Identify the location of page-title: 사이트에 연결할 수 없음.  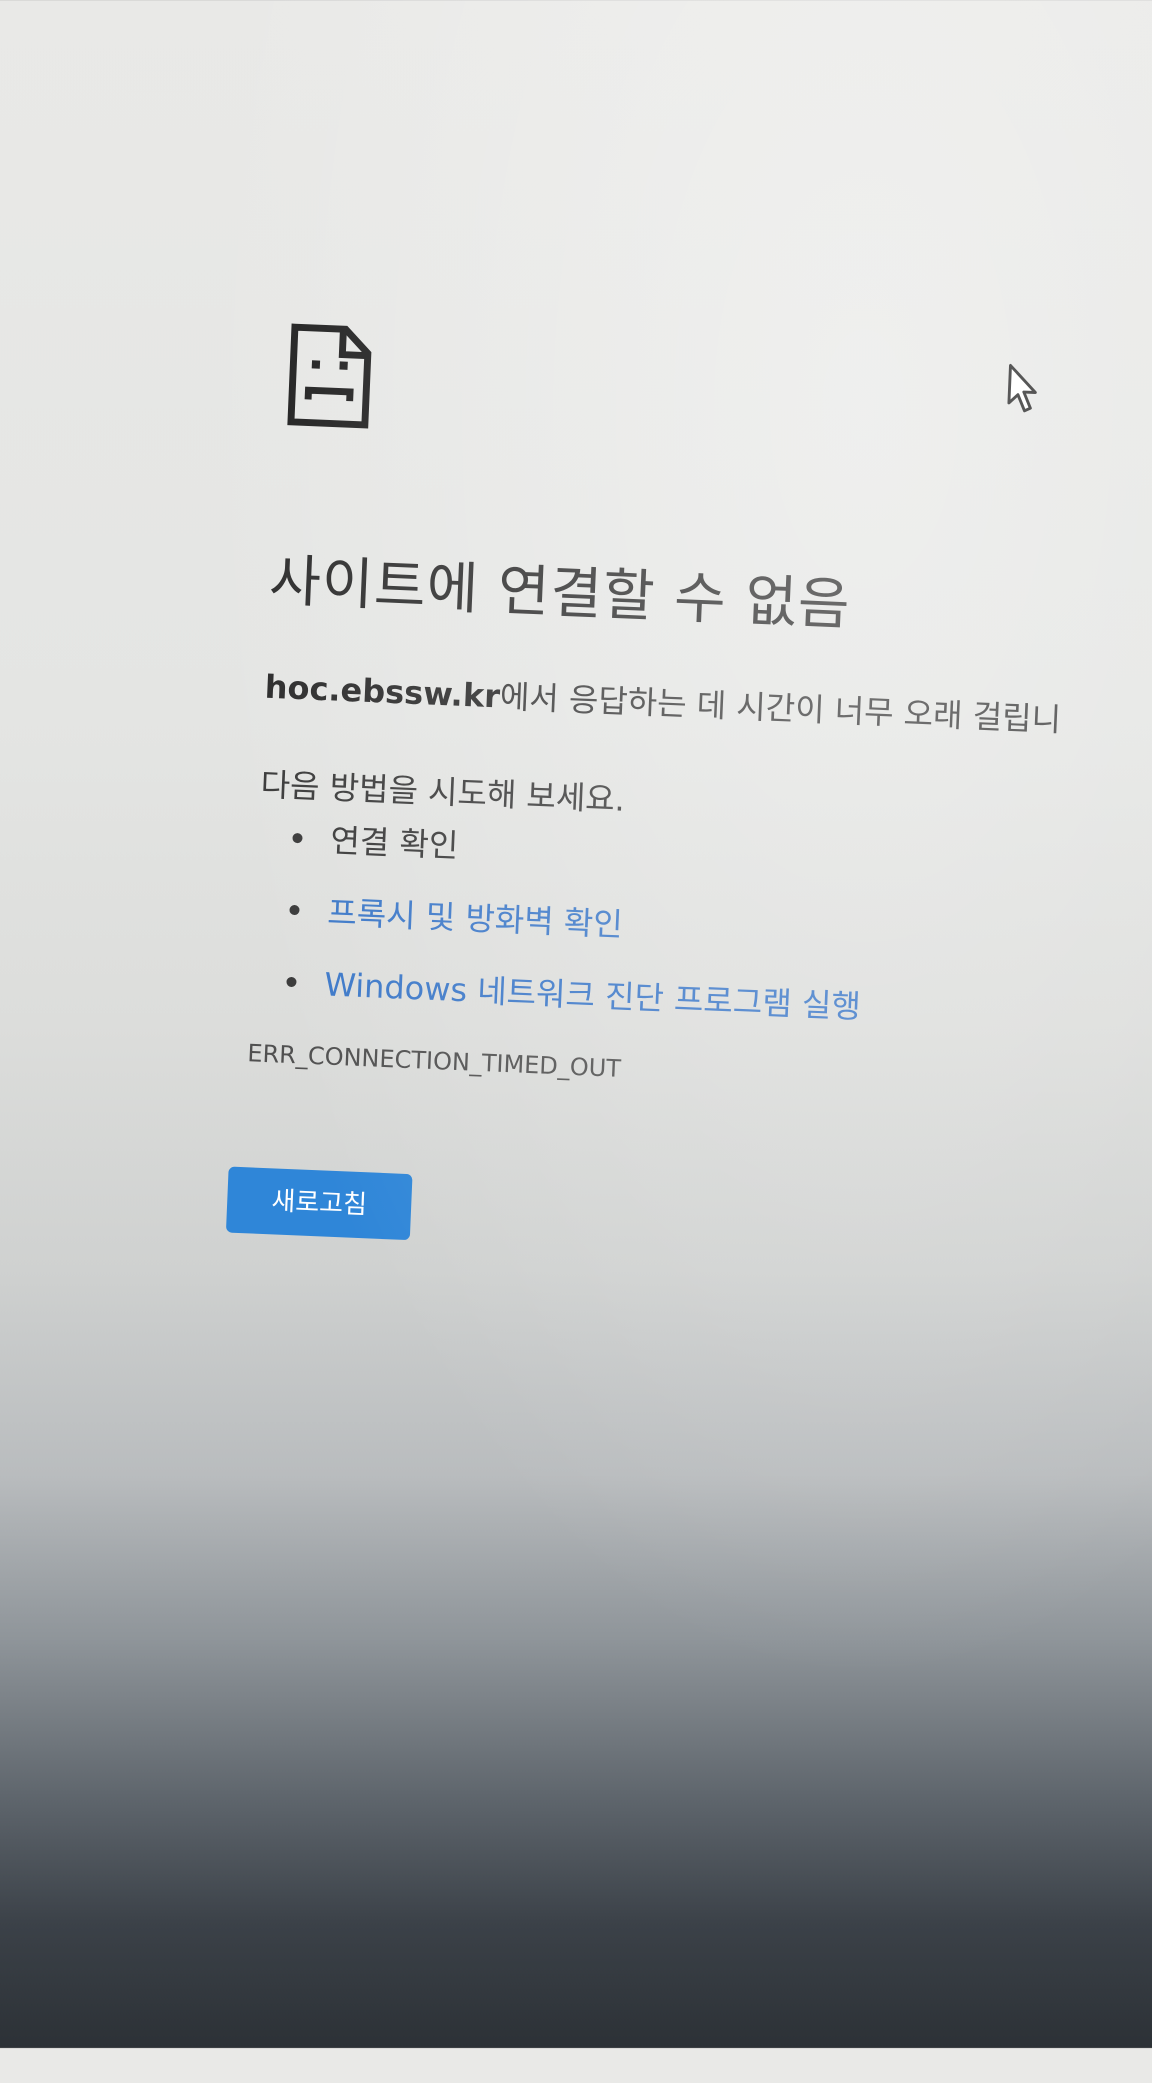
(559, 593).